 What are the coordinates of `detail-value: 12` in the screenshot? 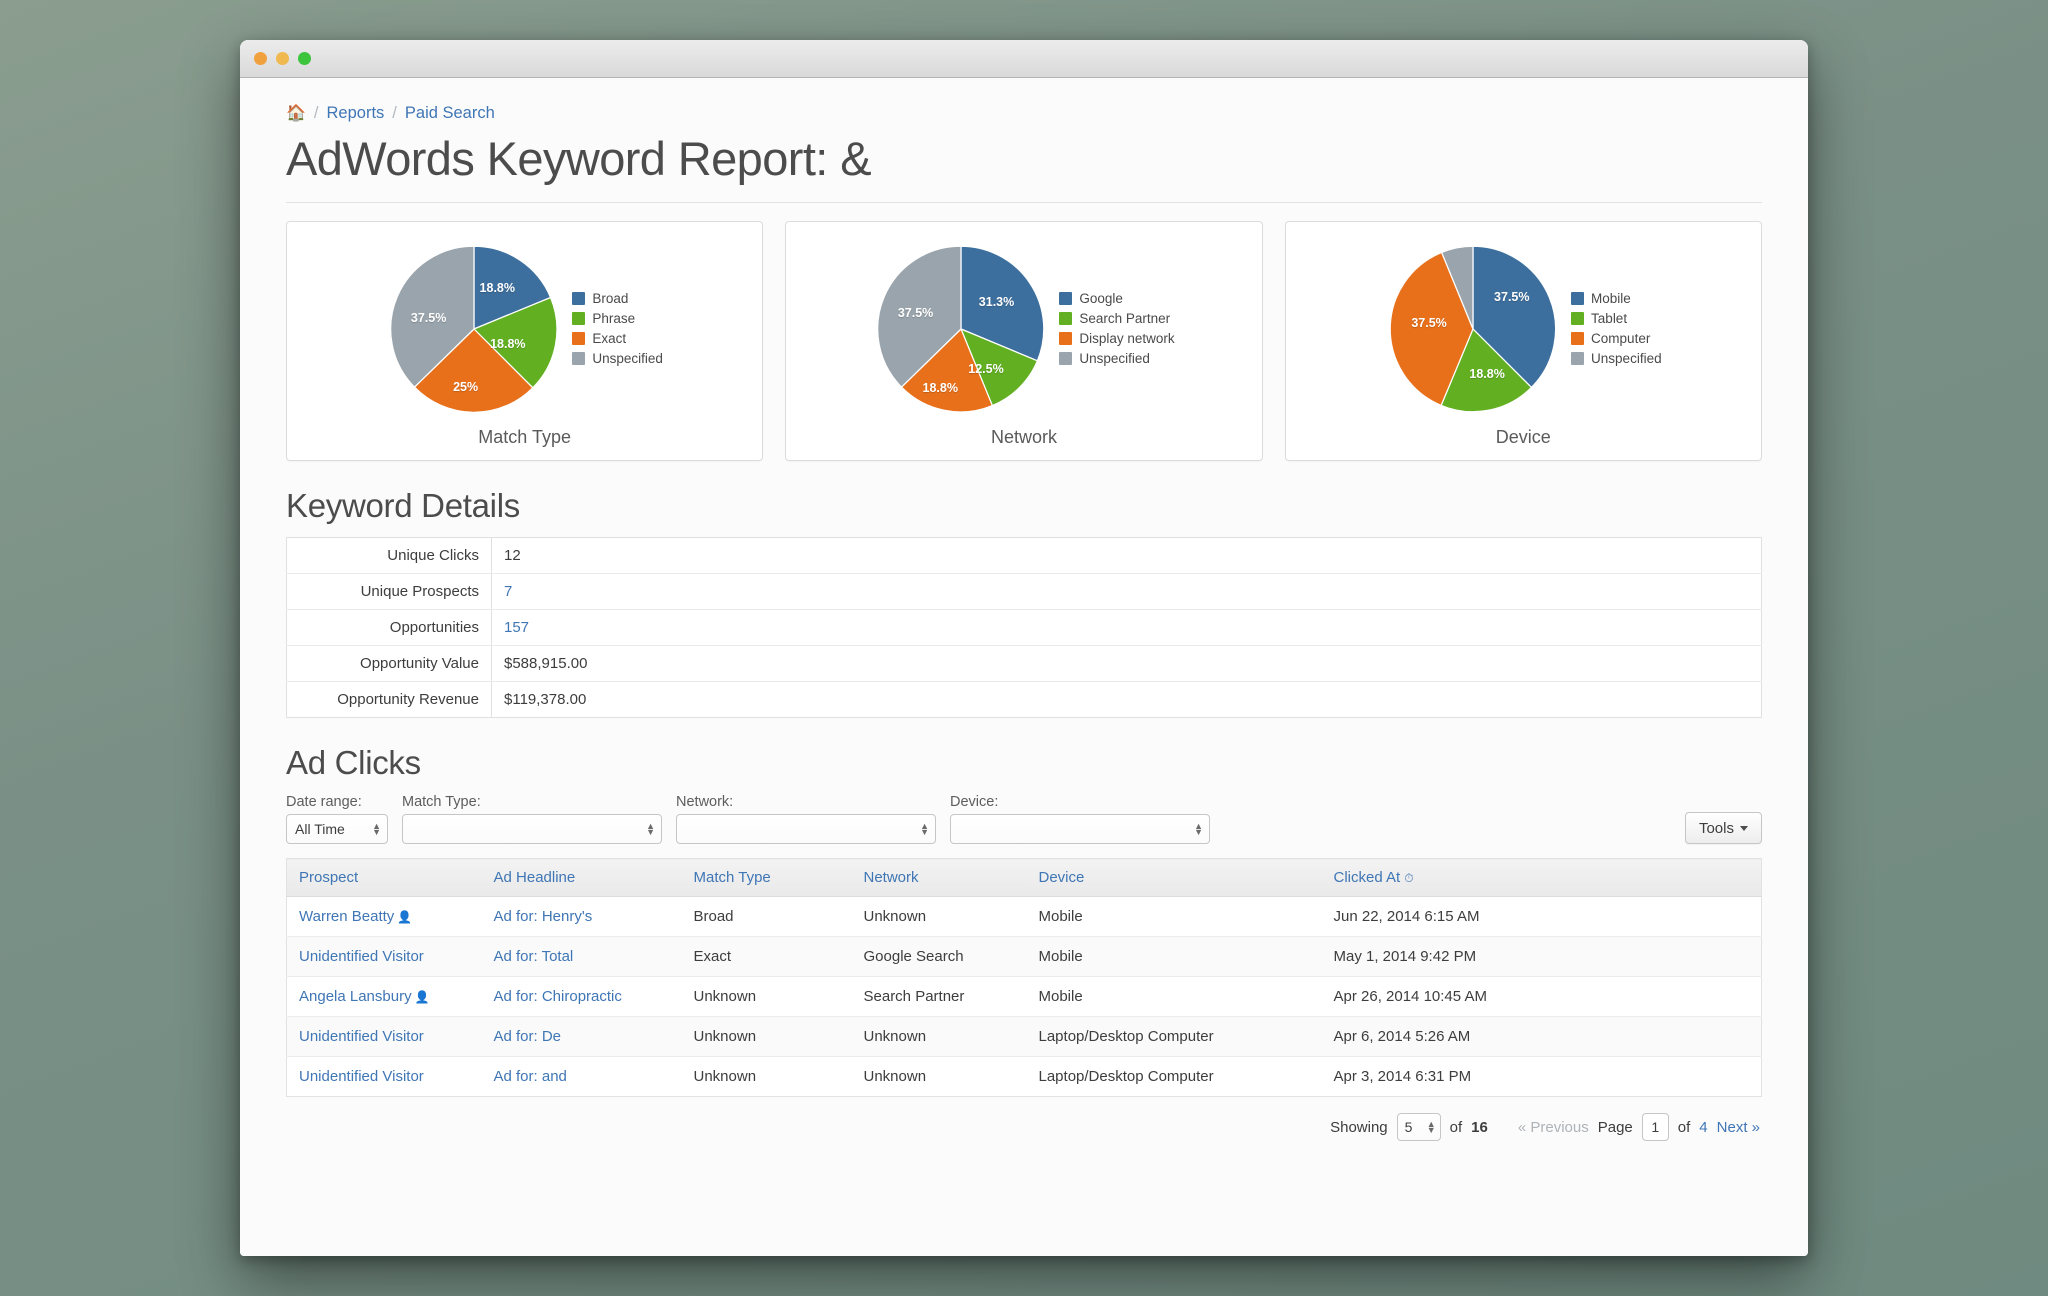 It's located at (1126, 555).